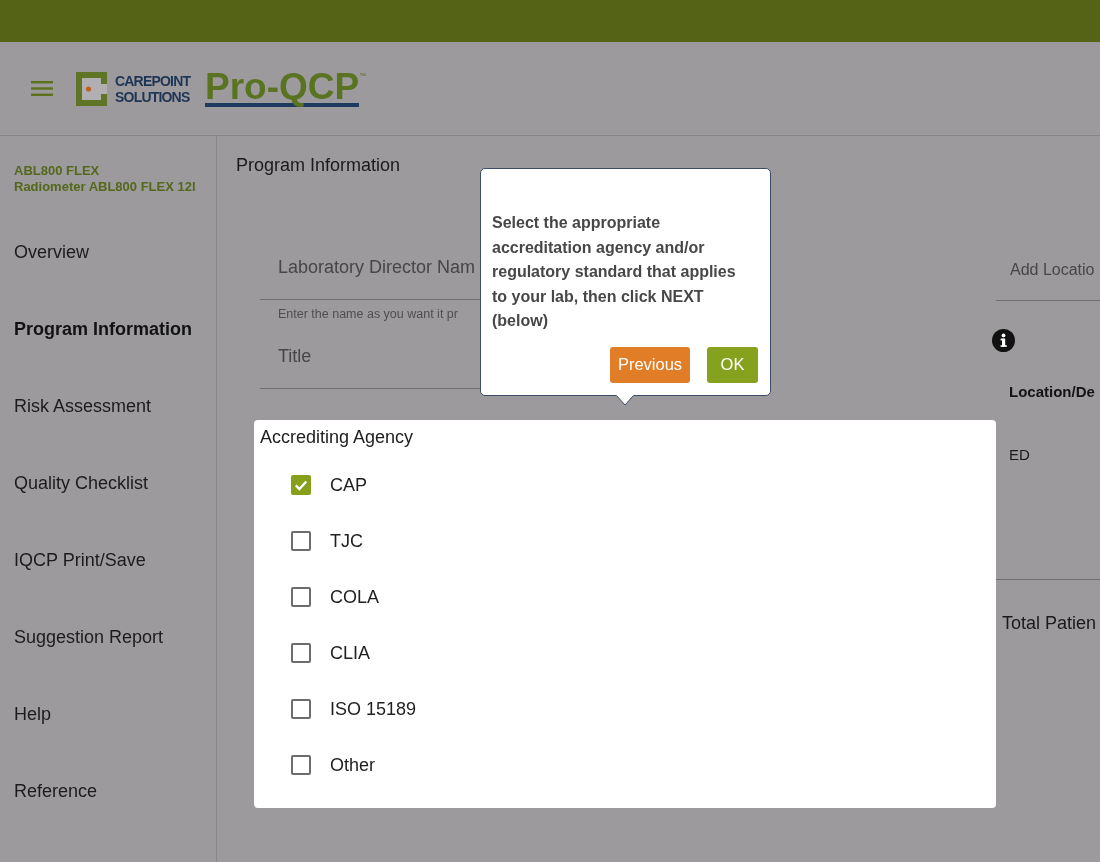  I want to click on device-model: ABL800 FLEX, so click(57, 171).